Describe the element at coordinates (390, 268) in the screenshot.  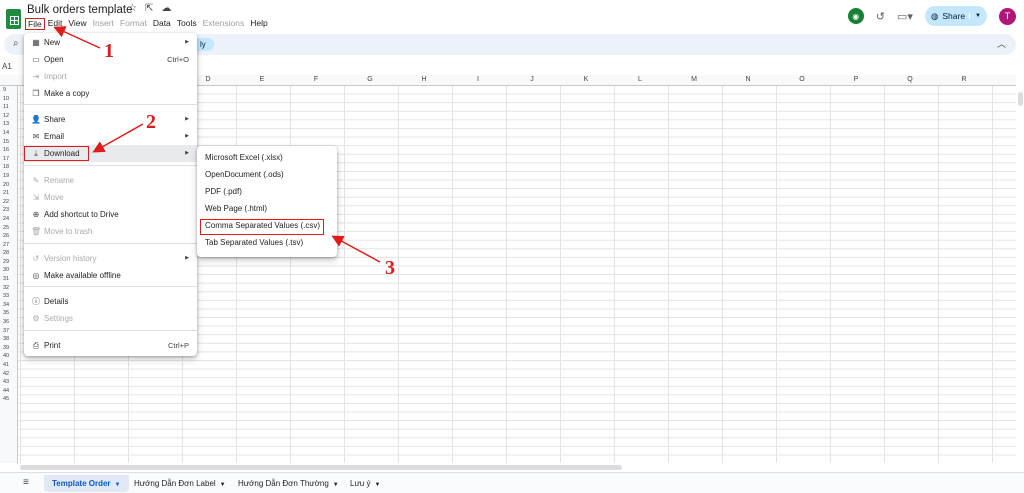
I see `annotation-3: 3` at that location.